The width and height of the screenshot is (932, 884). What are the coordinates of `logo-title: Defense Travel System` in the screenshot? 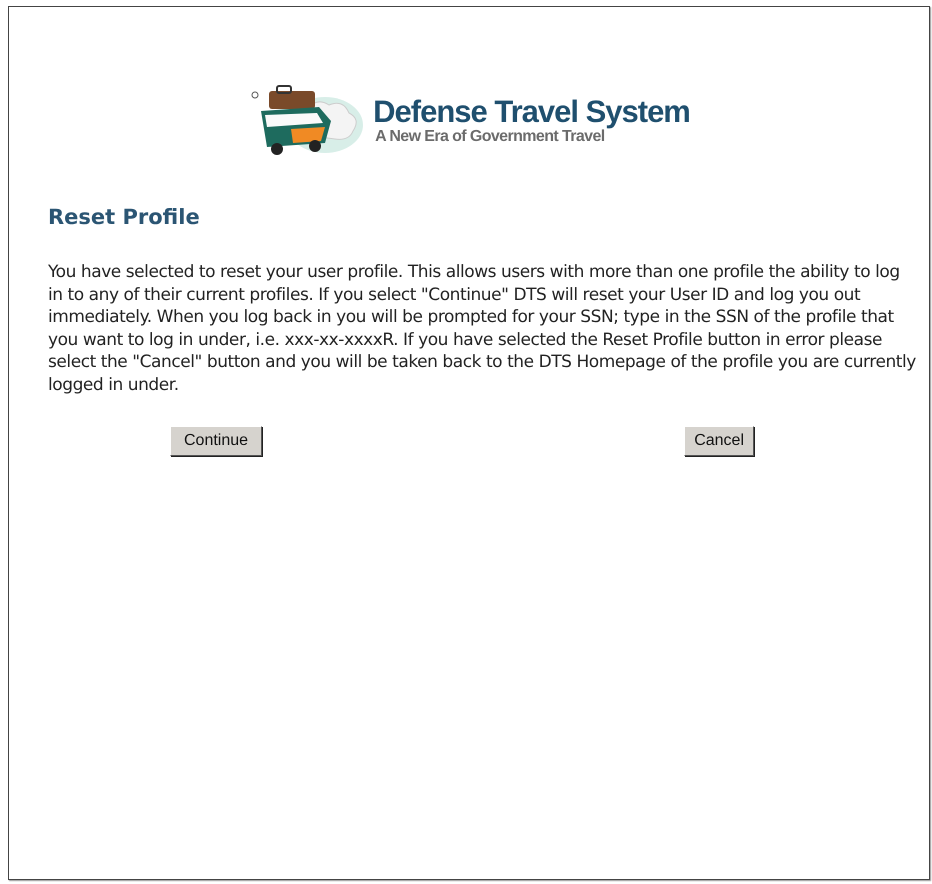 It's located at (531, 112).